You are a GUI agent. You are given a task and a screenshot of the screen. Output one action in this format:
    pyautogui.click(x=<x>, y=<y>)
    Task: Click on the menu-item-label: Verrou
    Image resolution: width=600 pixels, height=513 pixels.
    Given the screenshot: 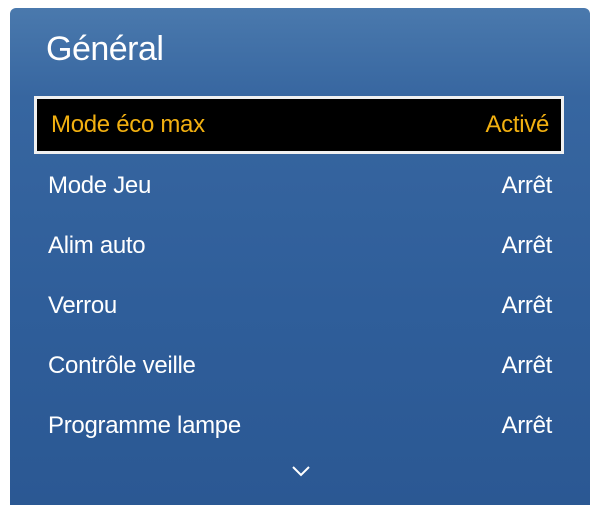 What is the action you would take?
    pyautogui.click(x=82, y=305)
    